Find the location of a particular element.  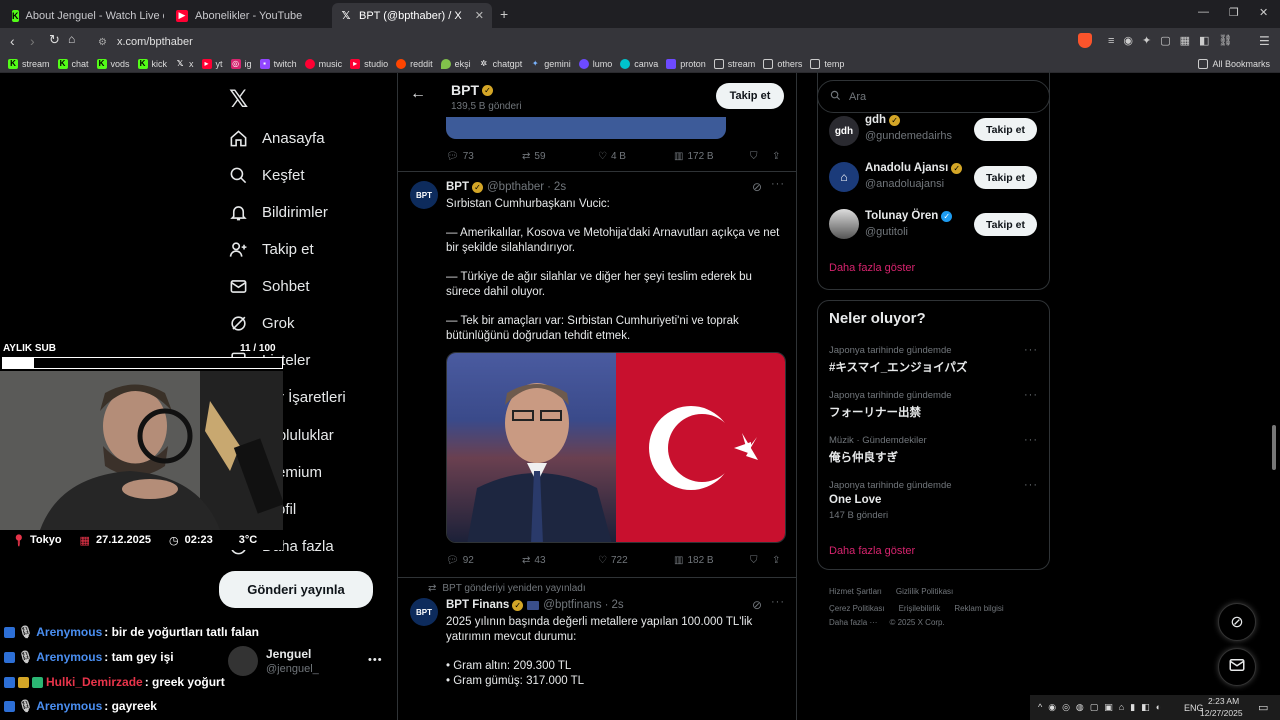

tweet-handle: @bpthaber is located at coordinates (515, 187).